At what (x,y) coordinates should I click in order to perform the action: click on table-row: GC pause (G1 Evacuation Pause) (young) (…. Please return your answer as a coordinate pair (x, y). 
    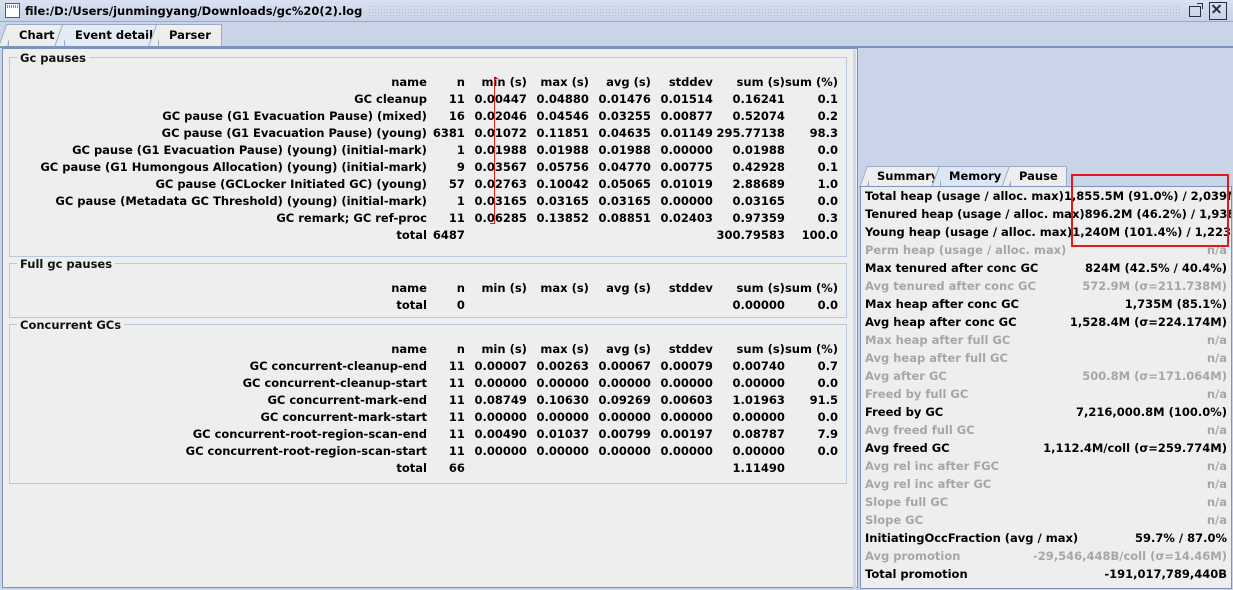
    Looking at the image, I should click on (439, 150).